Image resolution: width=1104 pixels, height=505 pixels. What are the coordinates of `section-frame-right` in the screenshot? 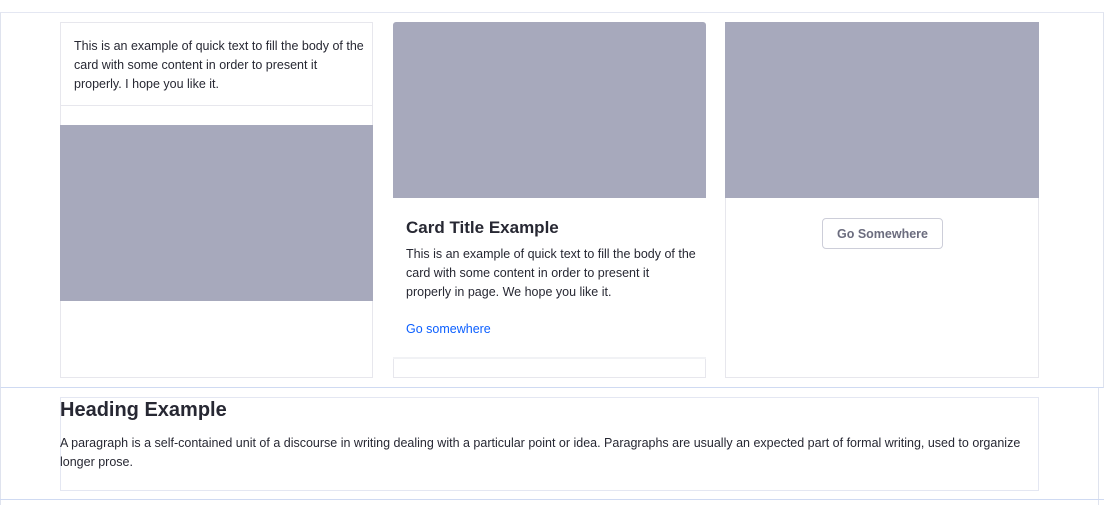 It's located at (1098, 446).